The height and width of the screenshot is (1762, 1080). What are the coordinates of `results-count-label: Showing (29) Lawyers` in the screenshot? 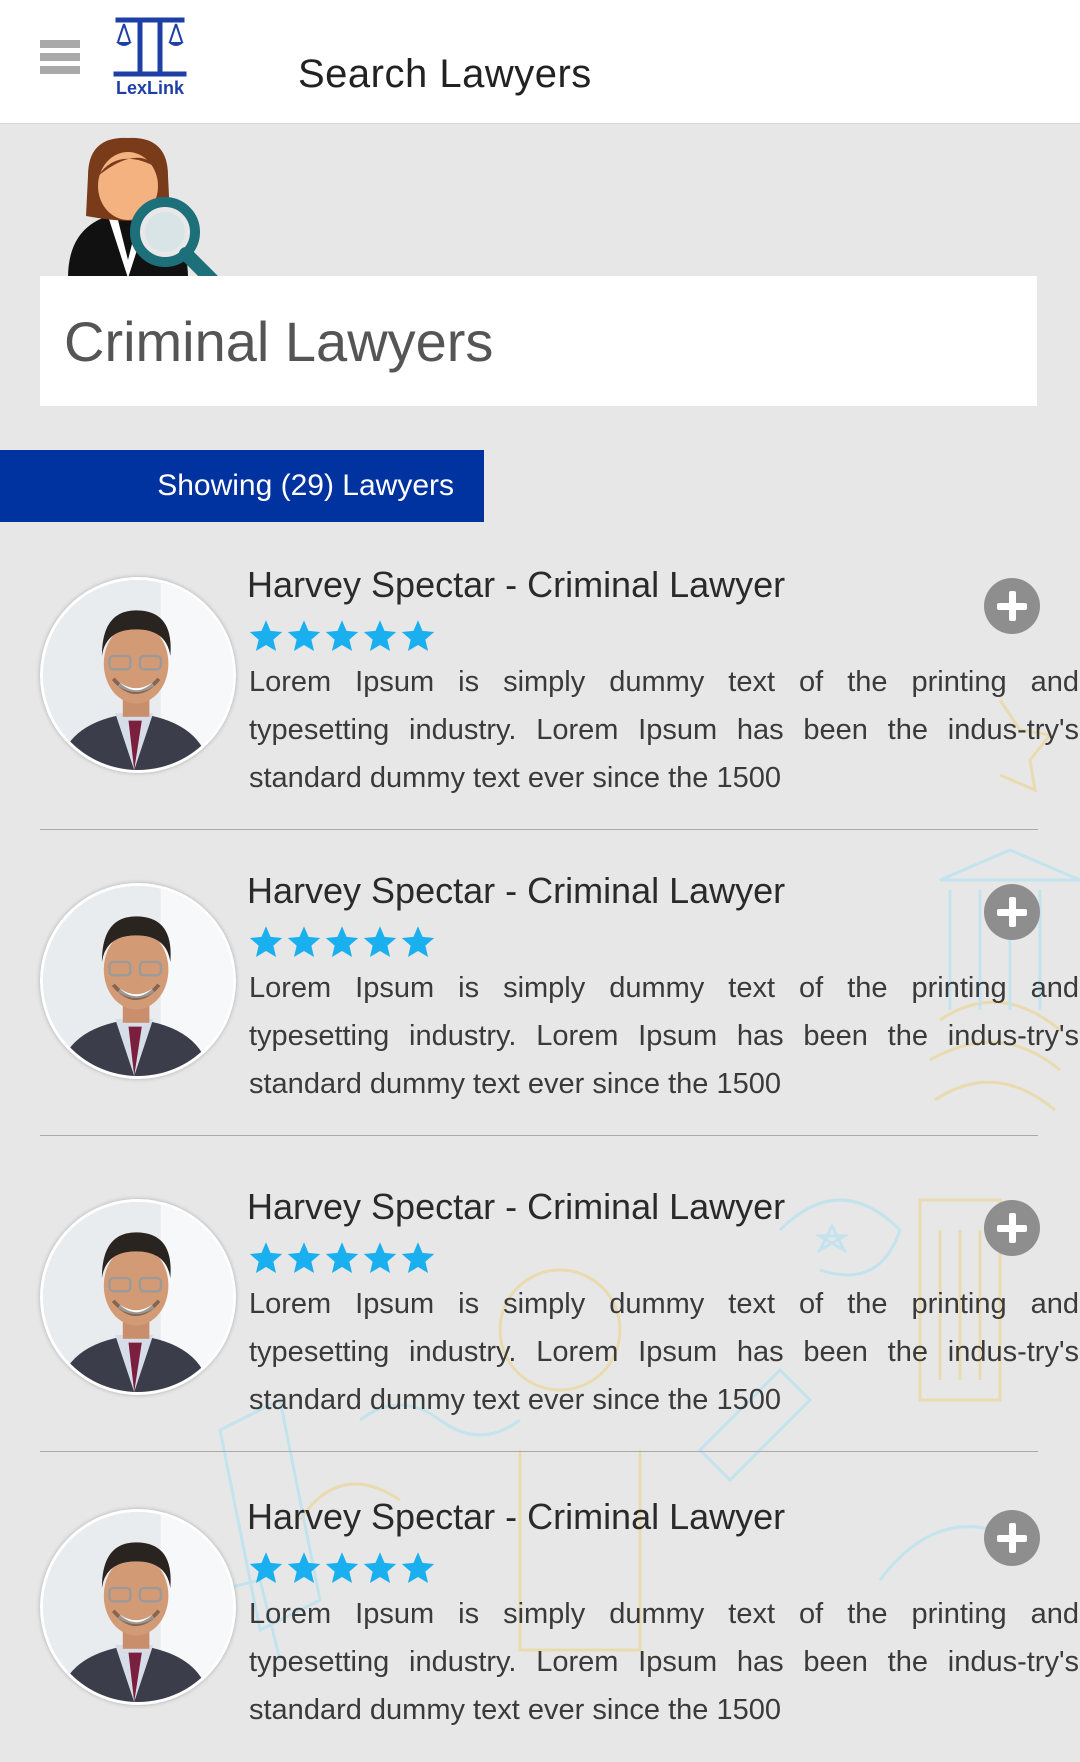 It's located at (305, 485).